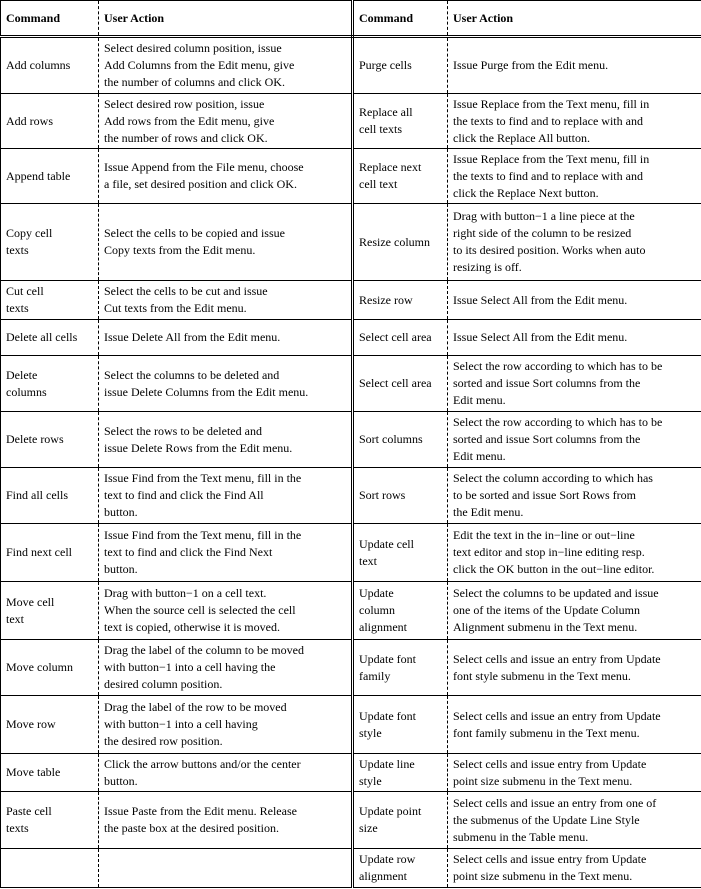 The height and width of the screenshot is (889, 701). I want to click on command-cell: Paste cell texts, so click(49, 820).